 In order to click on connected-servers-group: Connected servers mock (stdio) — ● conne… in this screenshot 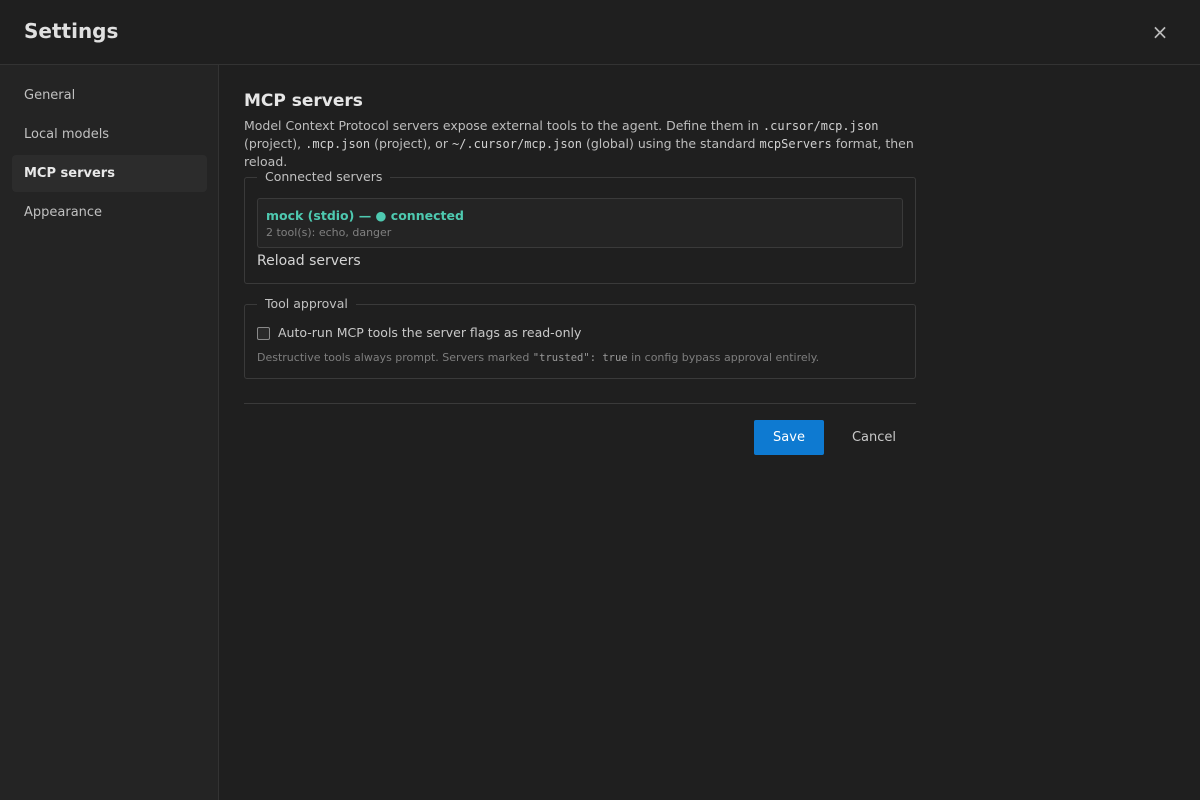, I will do `click(580, 226)`.